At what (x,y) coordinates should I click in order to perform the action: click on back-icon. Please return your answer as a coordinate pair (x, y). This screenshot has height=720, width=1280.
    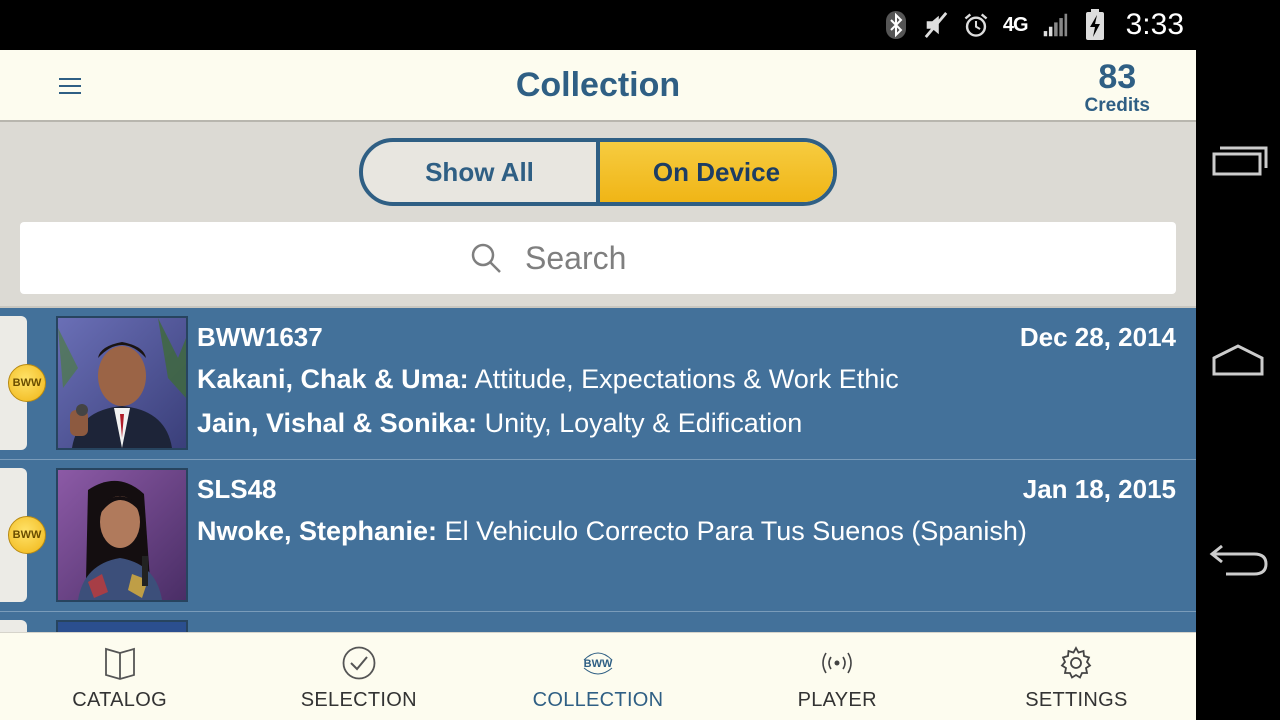
    Looking at the image, I should click on (1238, 560).